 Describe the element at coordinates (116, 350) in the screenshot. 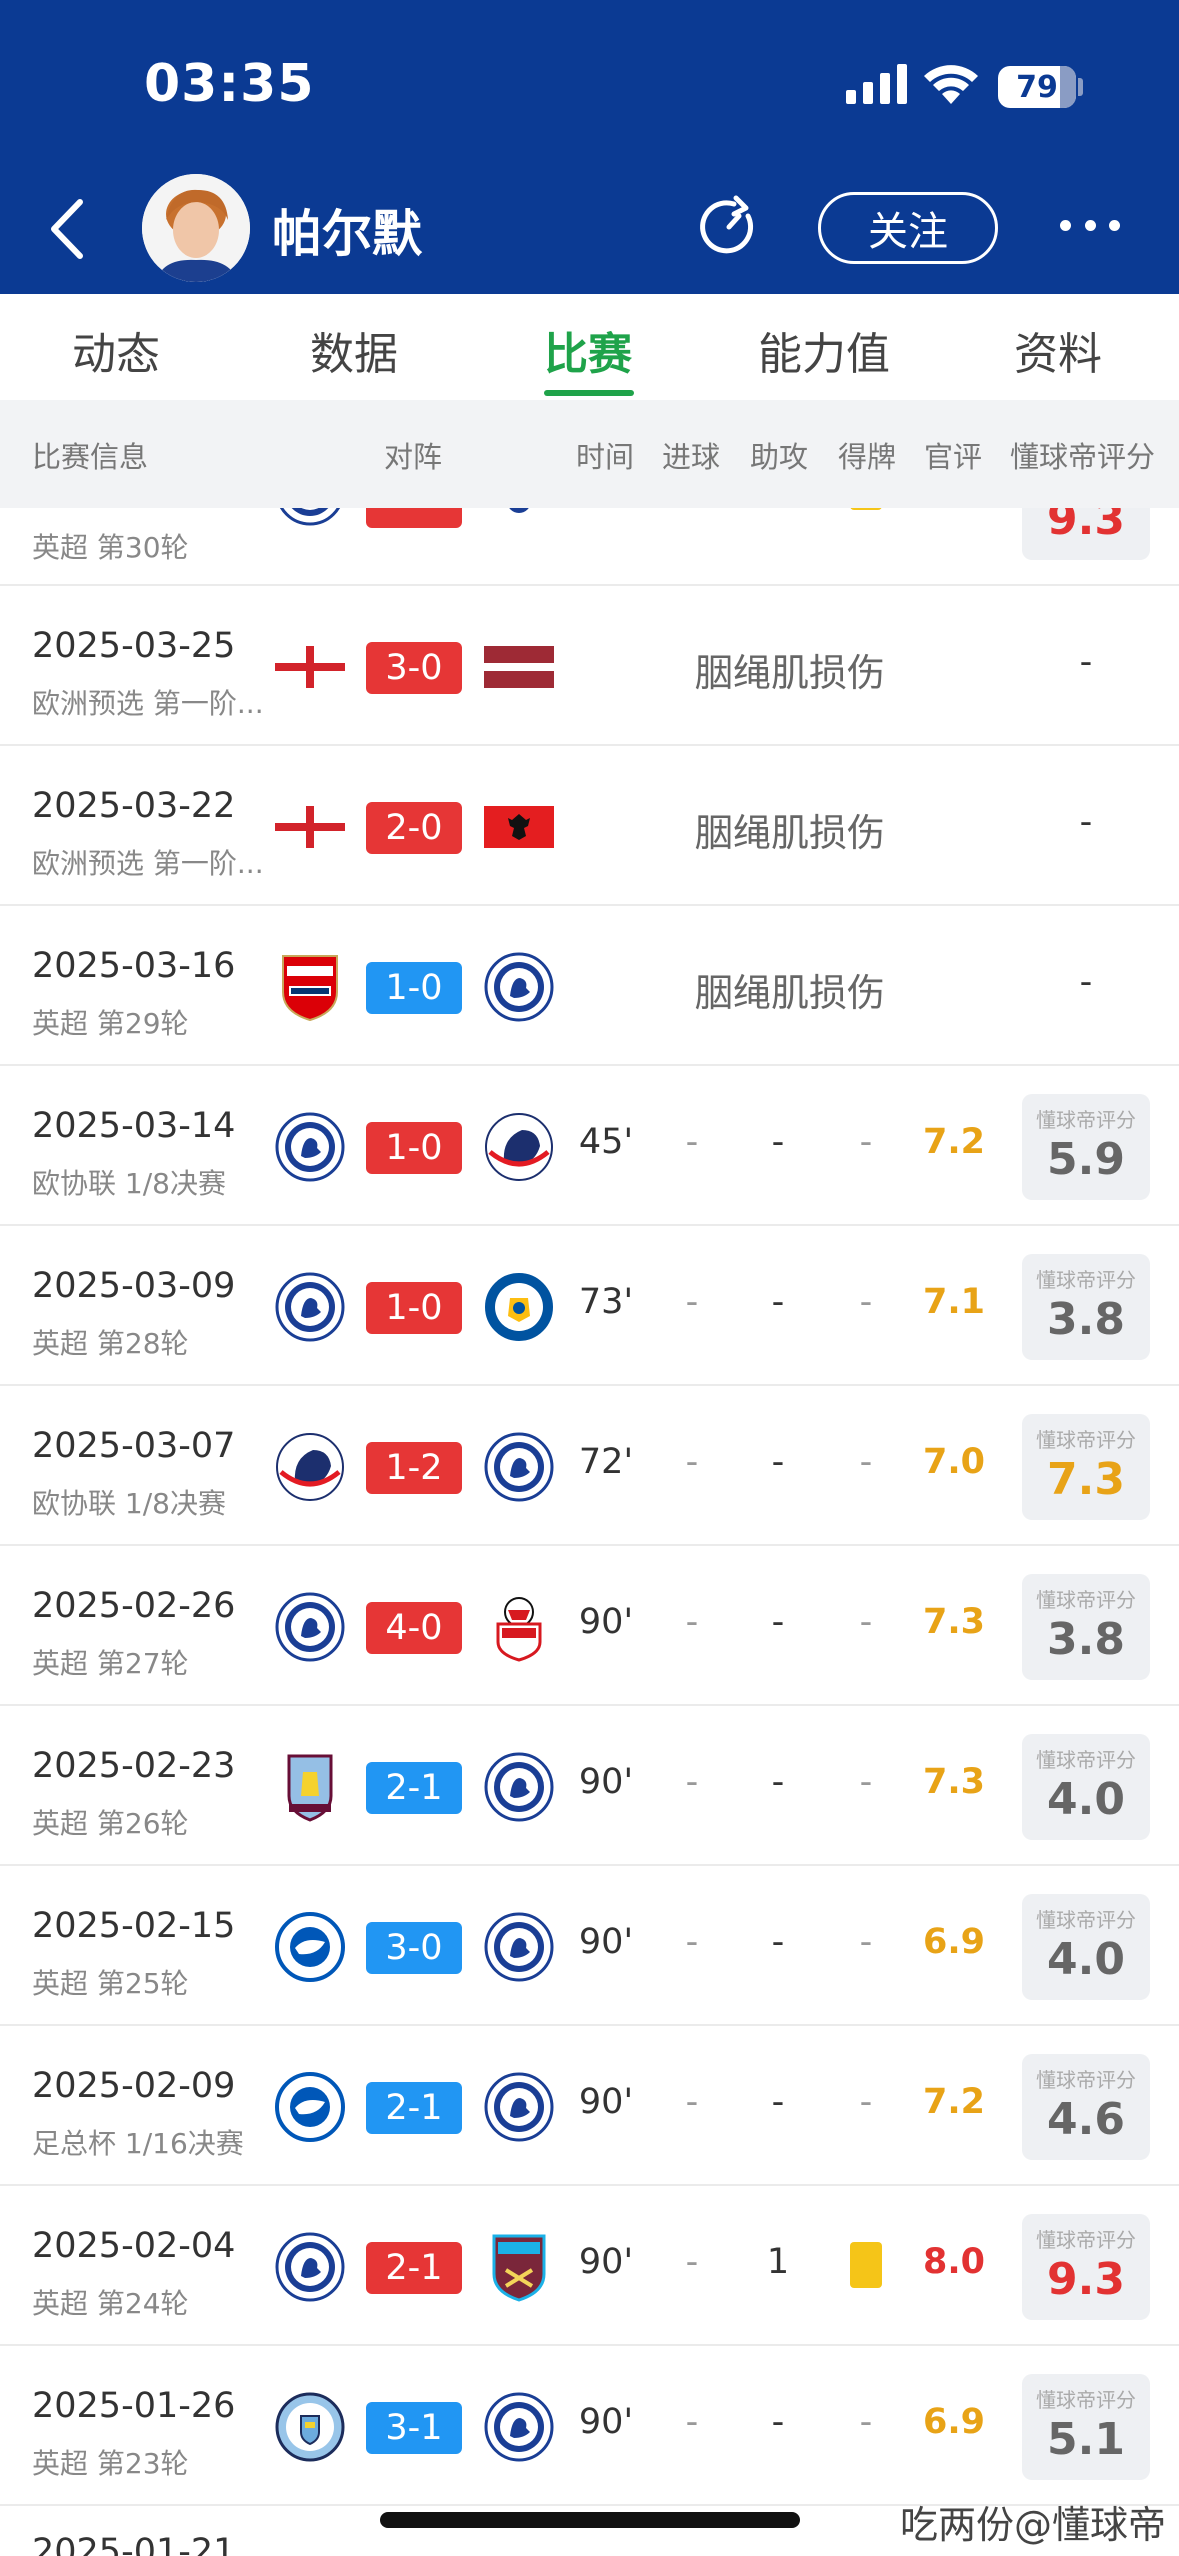

I see `tab-feed: 动态` at that location.